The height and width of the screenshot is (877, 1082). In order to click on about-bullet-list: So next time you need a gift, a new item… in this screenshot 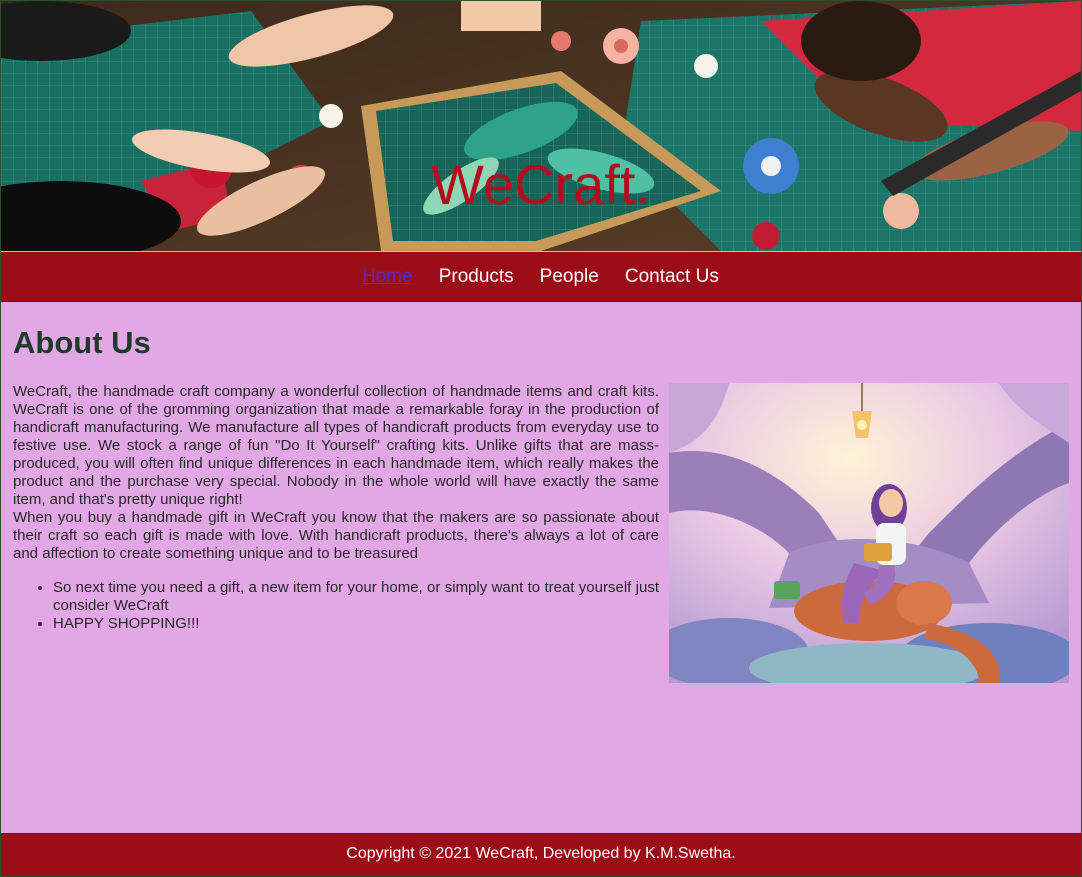, I will do `click(336, 606)`.